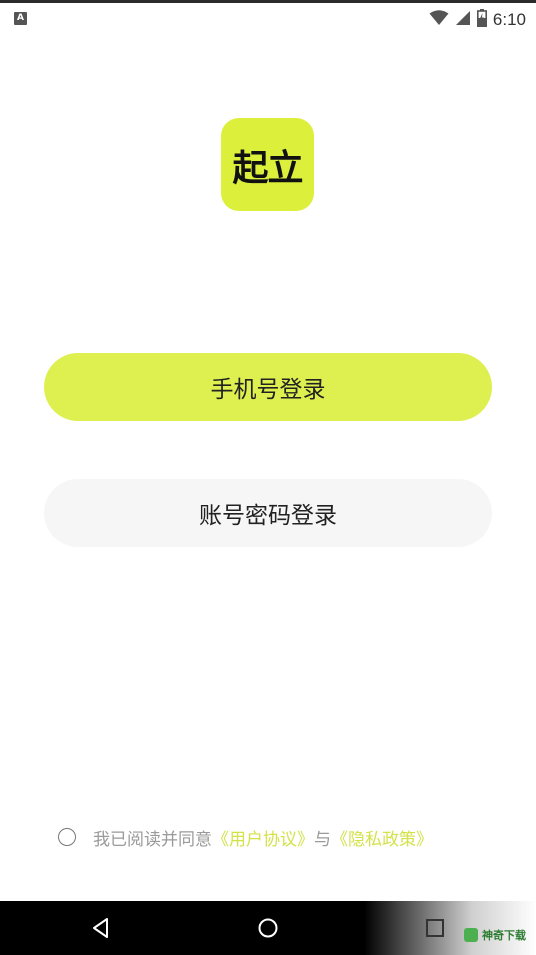  I want to click on signal-icon, so click(463, 20).